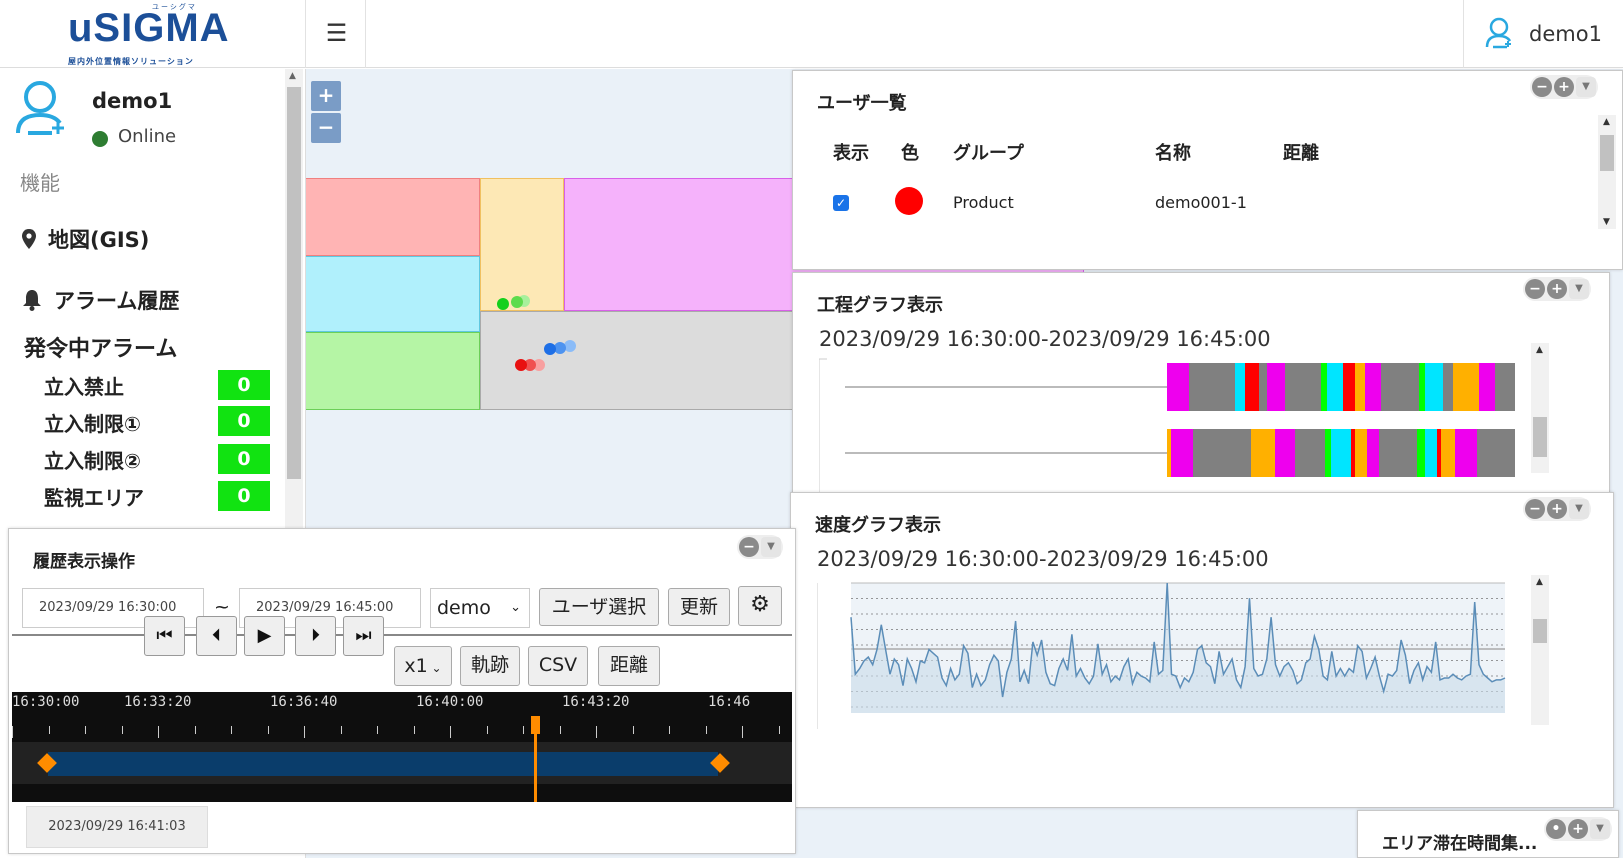 Image resolution: width=1623 pixels, height=858 pixels. Describe the element at coordinates (94, 498) in the screenshot. I see `alarm-label: 監視エリア` at that location.